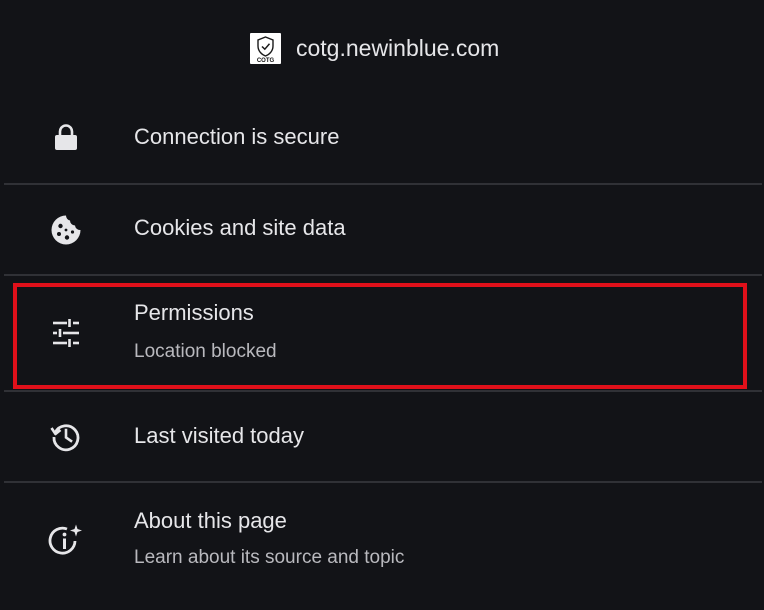 The height and width of the screenshot is (610, 764). What do you see at coordinates (194, 312) in the screenshot?
I see `permissions-label: Permissions` at bounding box center [194, 312].